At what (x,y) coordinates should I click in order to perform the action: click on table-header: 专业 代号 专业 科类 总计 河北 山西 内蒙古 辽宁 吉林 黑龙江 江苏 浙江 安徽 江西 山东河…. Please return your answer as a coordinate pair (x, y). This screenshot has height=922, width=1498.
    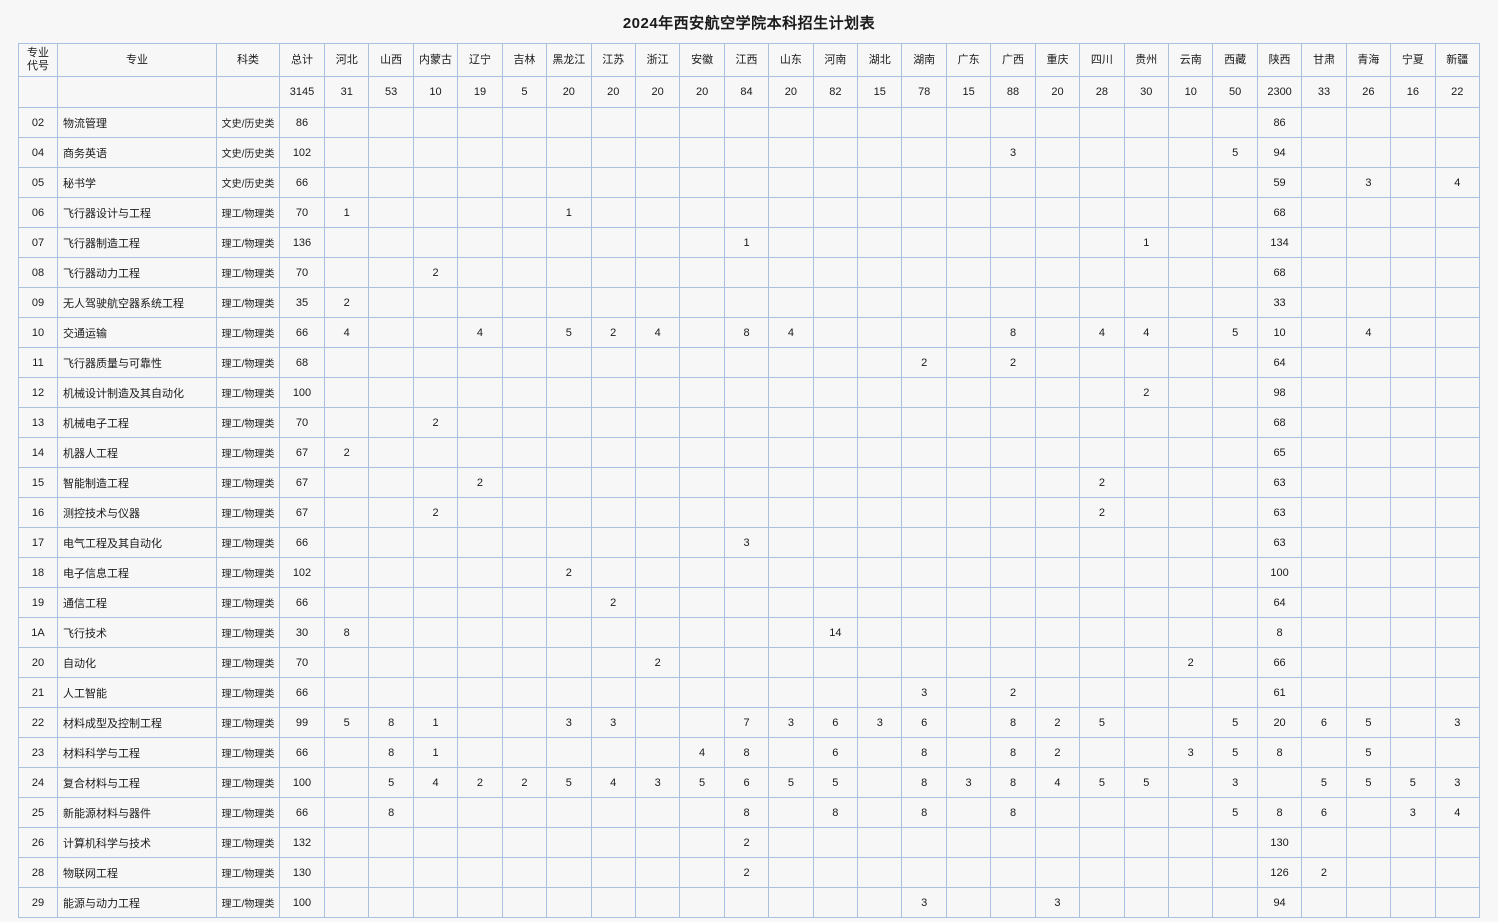
    Looking at the image, I should click on (749, 60).